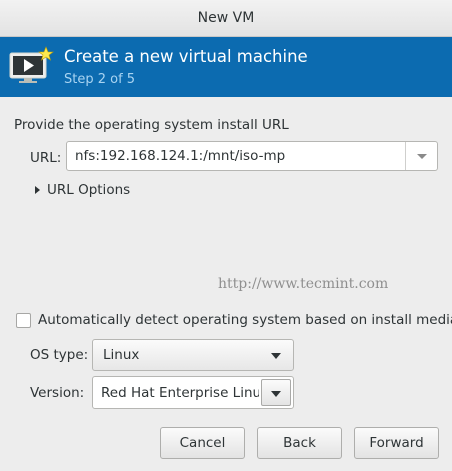 This screenshot has height=471, width=452. I want to click on forward-button: Forward, so click(396, 443).